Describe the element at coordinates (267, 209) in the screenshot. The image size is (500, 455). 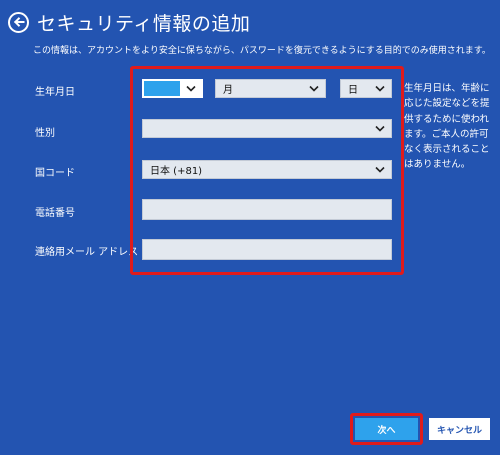
I see `phone-input` at that location.